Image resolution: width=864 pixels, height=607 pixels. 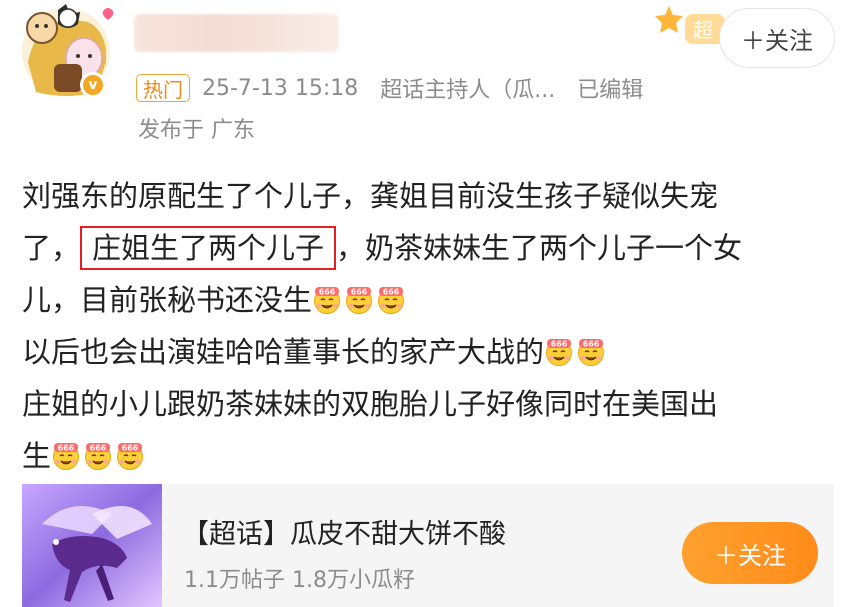 I want to click on post-text-segment: 了，, so click(x=51, y=248).